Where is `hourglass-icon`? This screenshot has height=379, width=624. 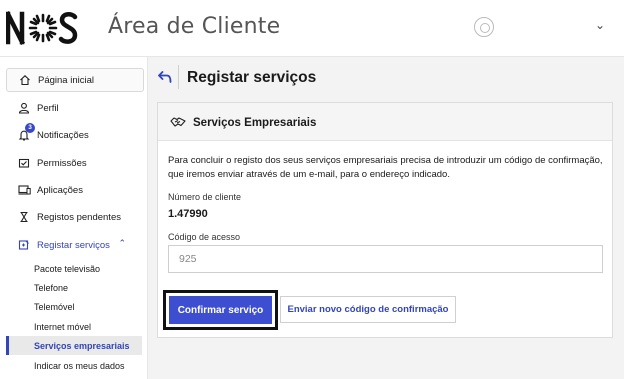 hourglass-icon is located at coordinates (24, 217).